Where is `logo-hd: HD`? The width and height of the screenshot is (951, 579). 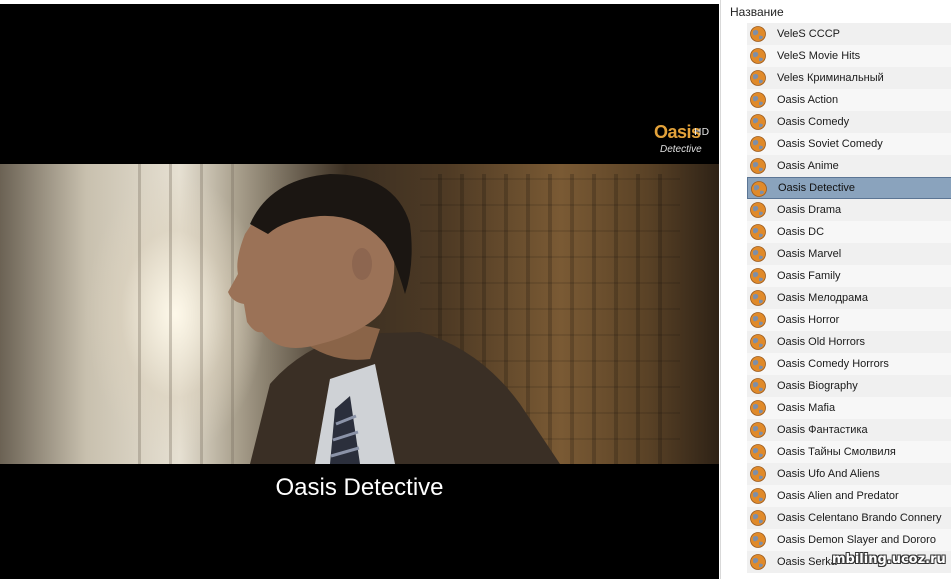 logo-hd: HD is located at coordinates (702, 132).